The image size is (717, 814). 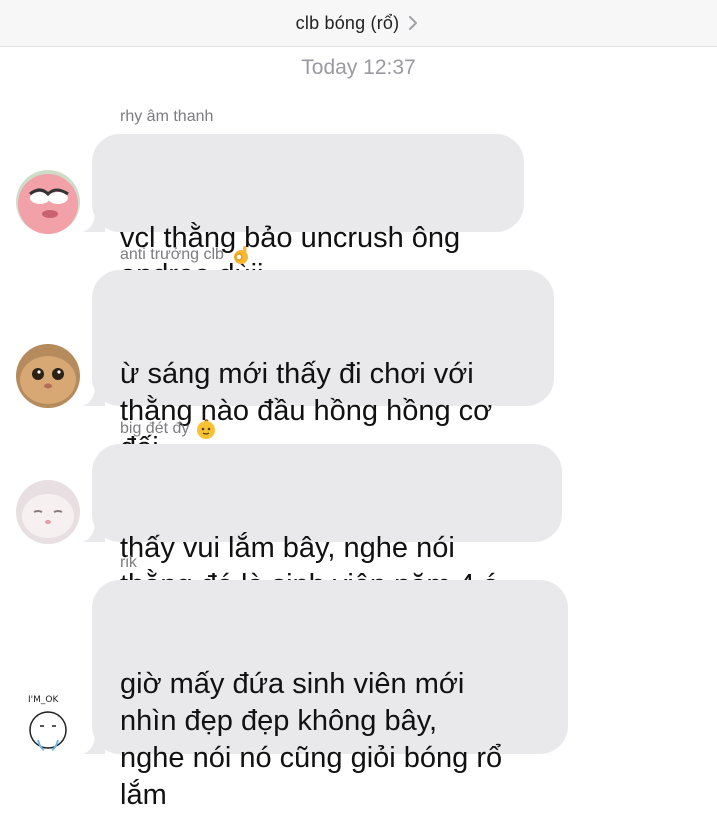 I want to click on sender-name-label: big đét đy, so click(x=155, y=428).